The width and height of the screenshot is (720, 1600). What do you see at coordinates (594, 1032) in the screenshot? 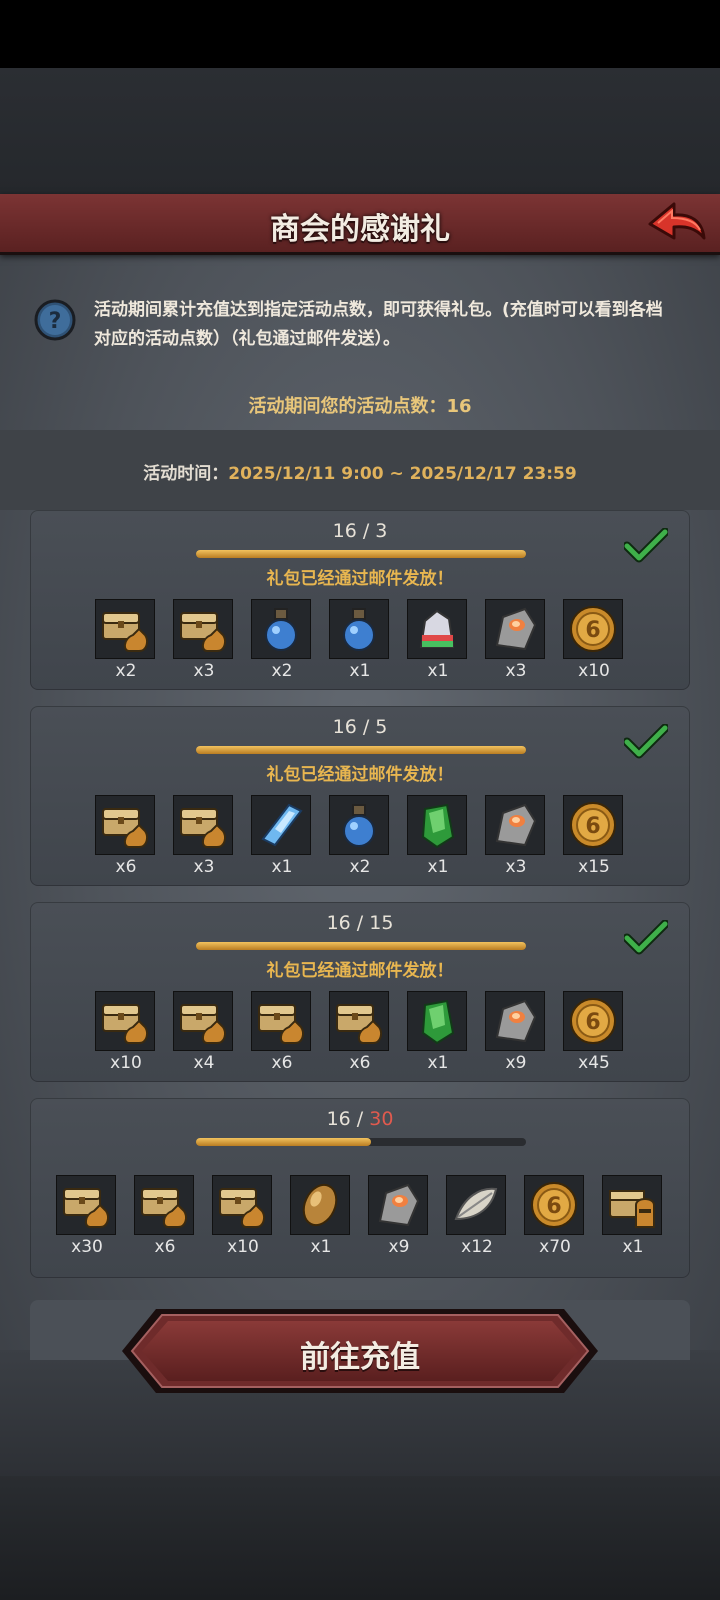
I see `reward-item: 6 x45` at bounding box center [594, 1032].